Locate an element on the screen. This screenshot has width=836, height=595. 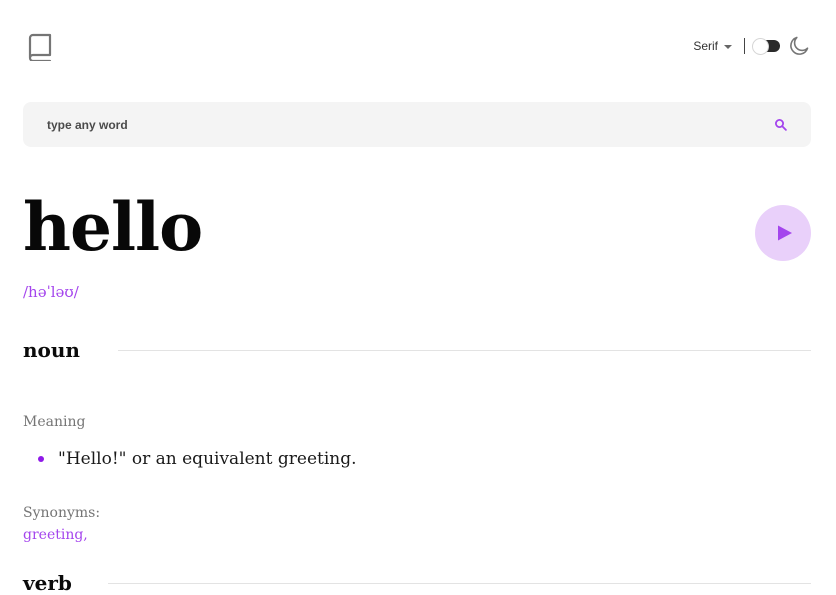
play-audio-button is located at coordinates (783, 233).